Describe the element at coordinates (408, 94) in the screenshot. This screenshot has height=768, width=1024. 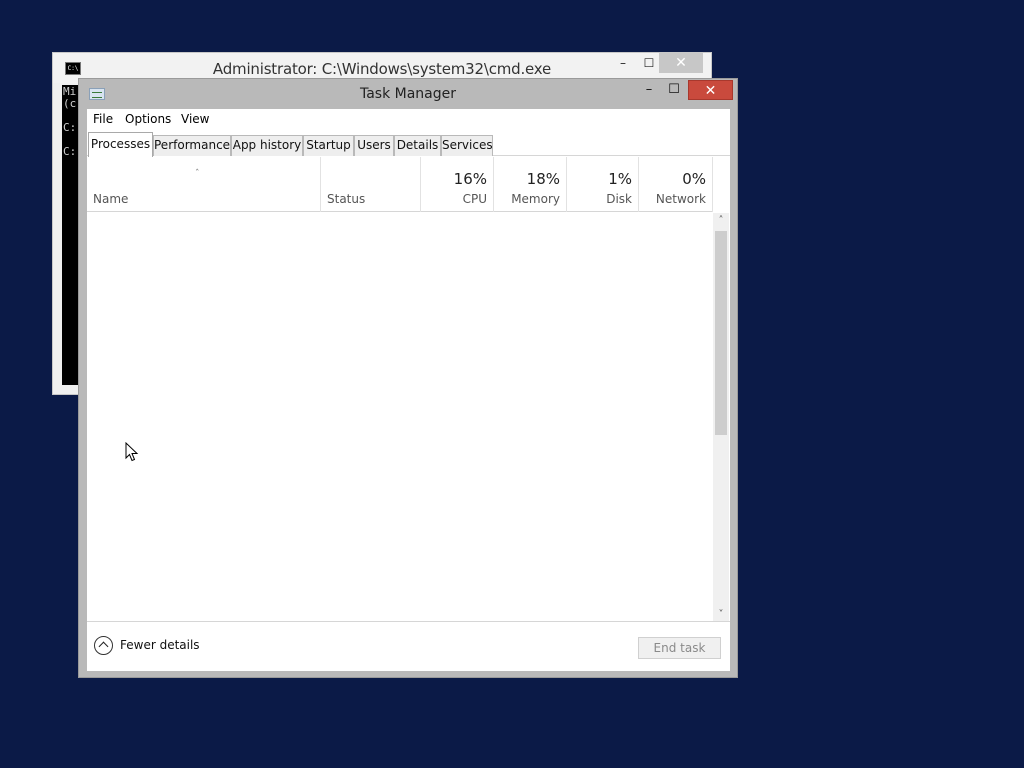
I see `task-manager-titlebar: Task Manager – ☐ ✕` at that location.